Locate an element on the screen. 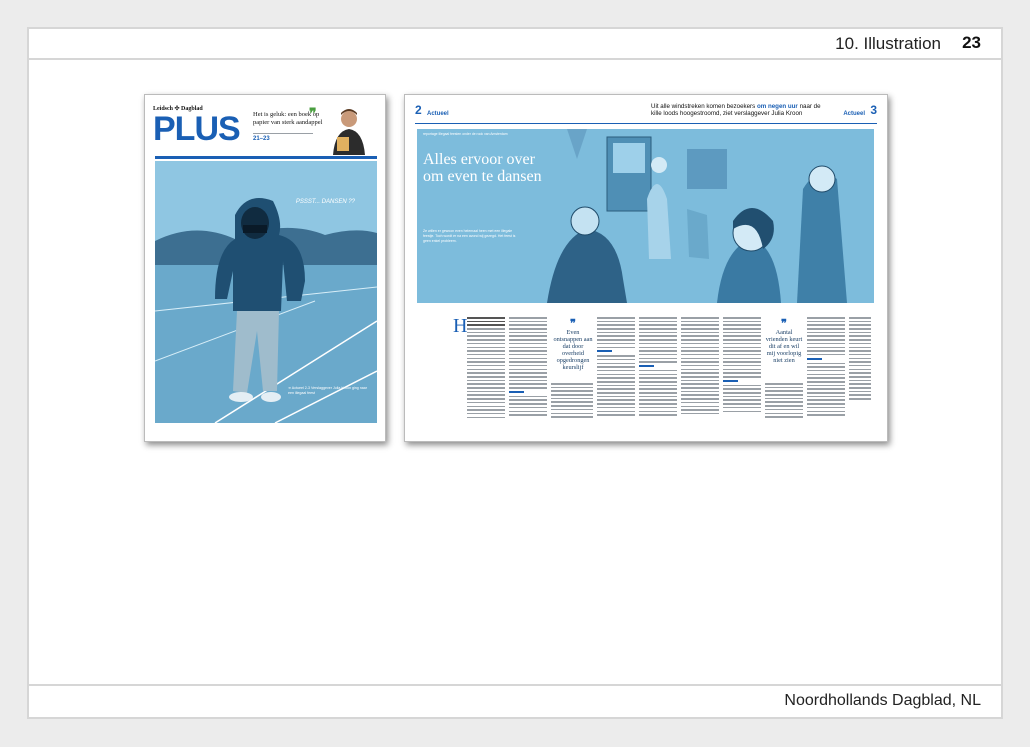 Image resolution: width=1030 pixels, height=747 pixels. teaser-sub is located at coordinates (293, 133).